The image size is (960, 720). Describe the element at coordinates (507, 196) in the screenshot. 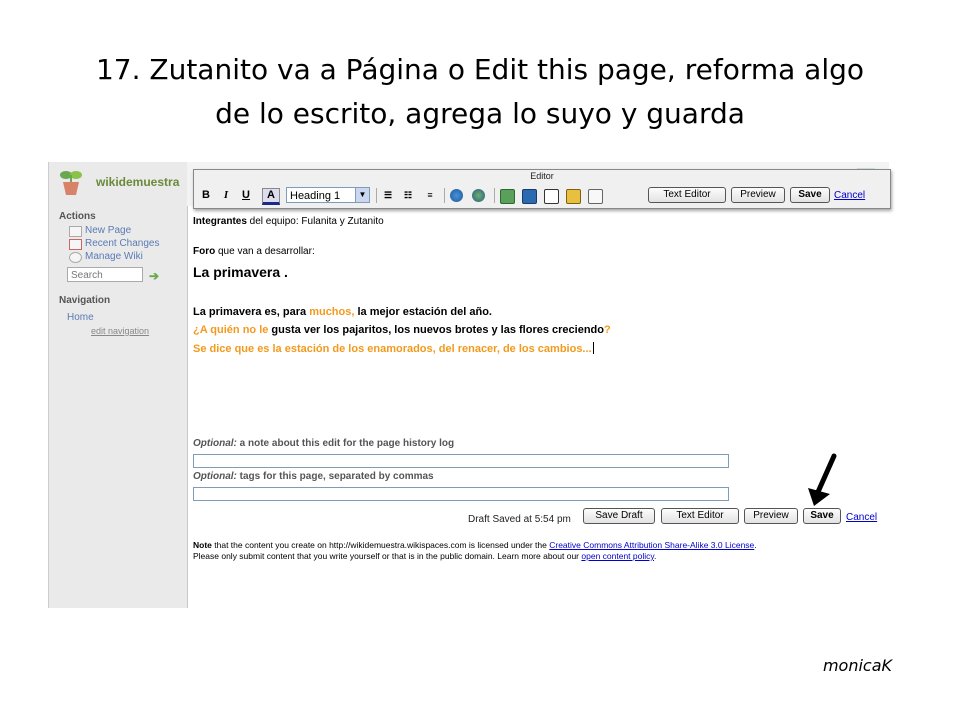

I see `image-icon` at that location.